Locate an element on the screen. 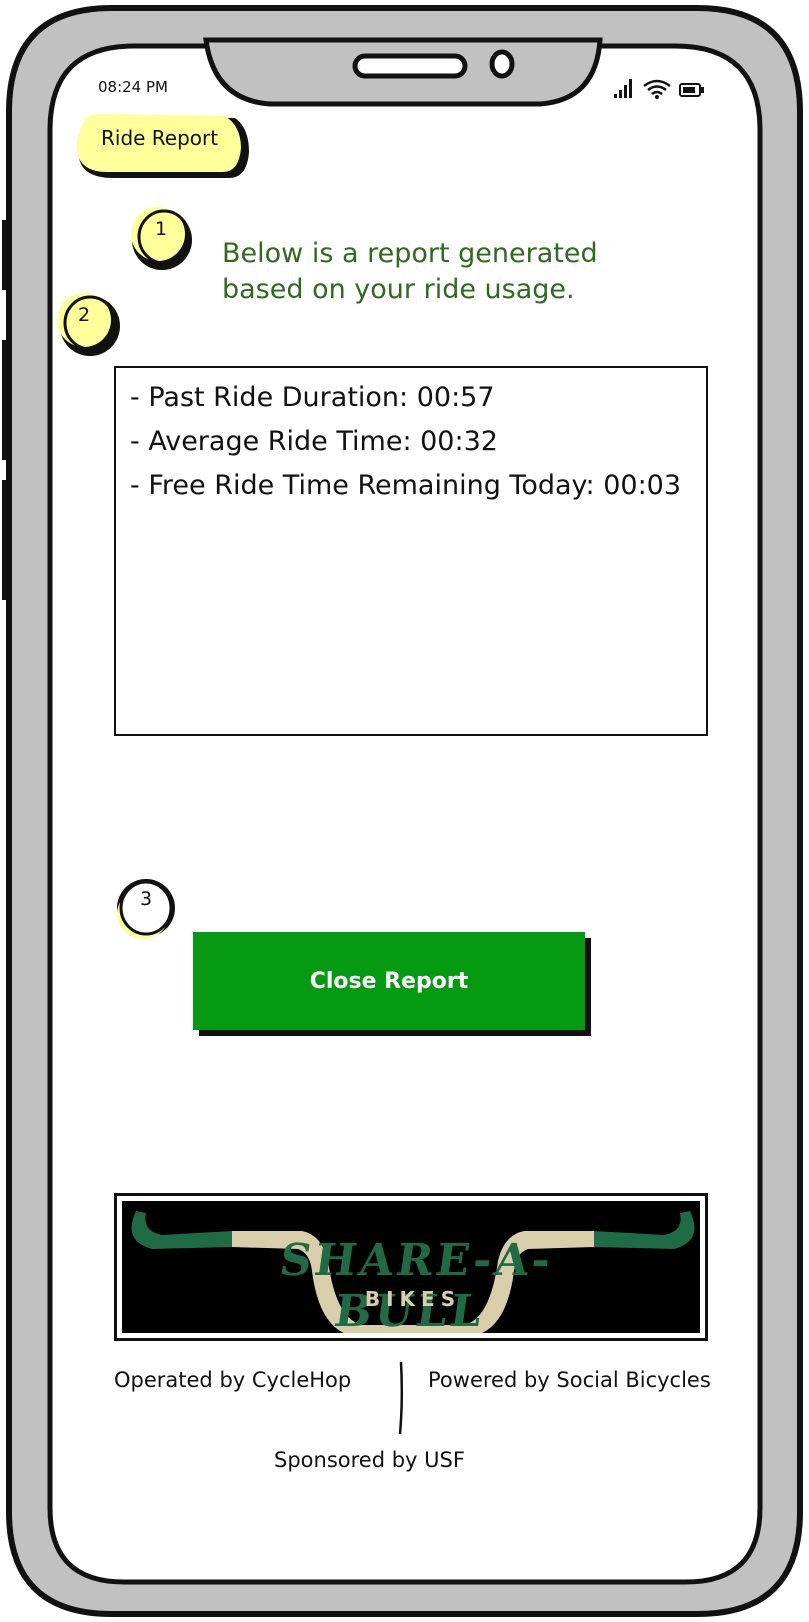 Image resolution: width=809 pixels, height=1622 pixels. report-item-past-ride-duration: - Past Ride Duration: 00:57 is located at coordinates (312, 397).